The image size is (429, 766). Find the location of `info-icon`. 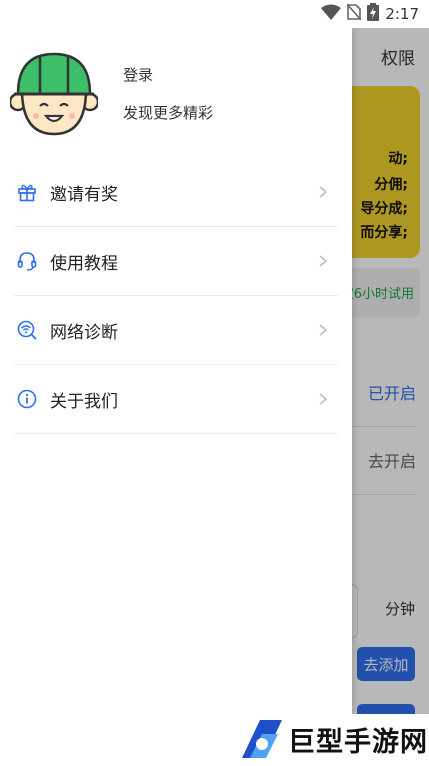

info-icon is located at coordinates (27, 399).